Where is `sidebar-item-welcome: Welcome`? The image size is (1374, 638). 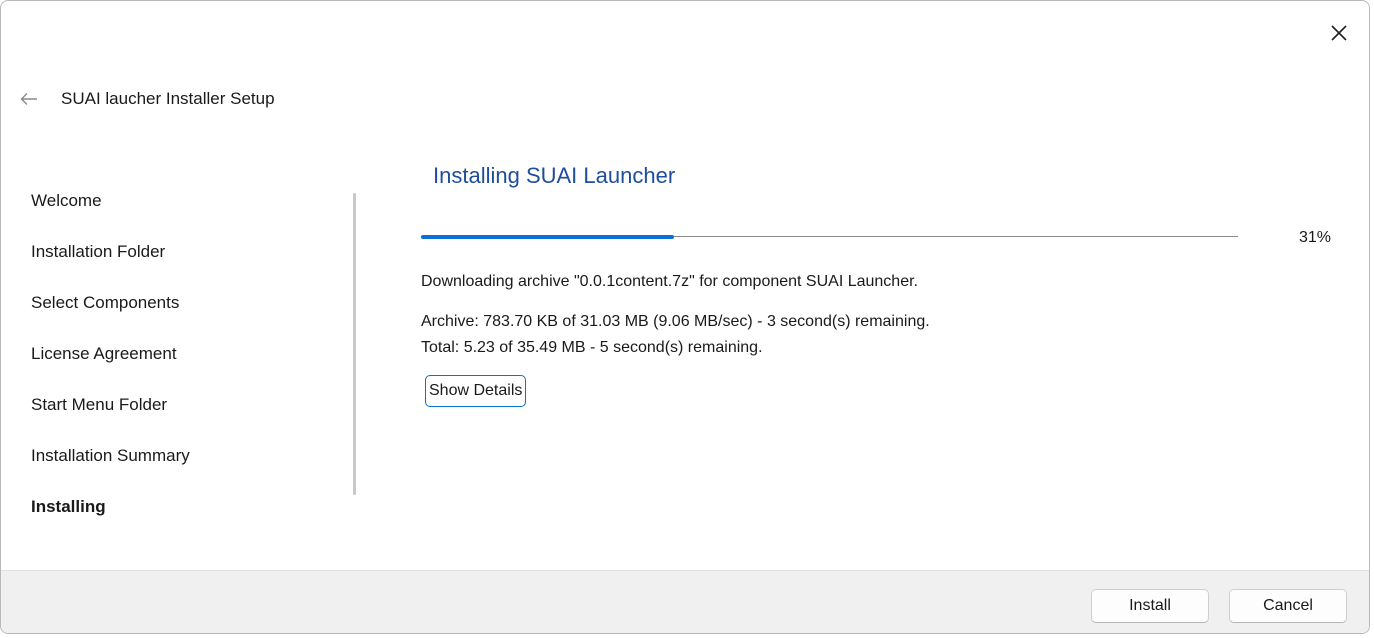
sidebar-item-welcome: Welcome is located at coordinates (66, 200).